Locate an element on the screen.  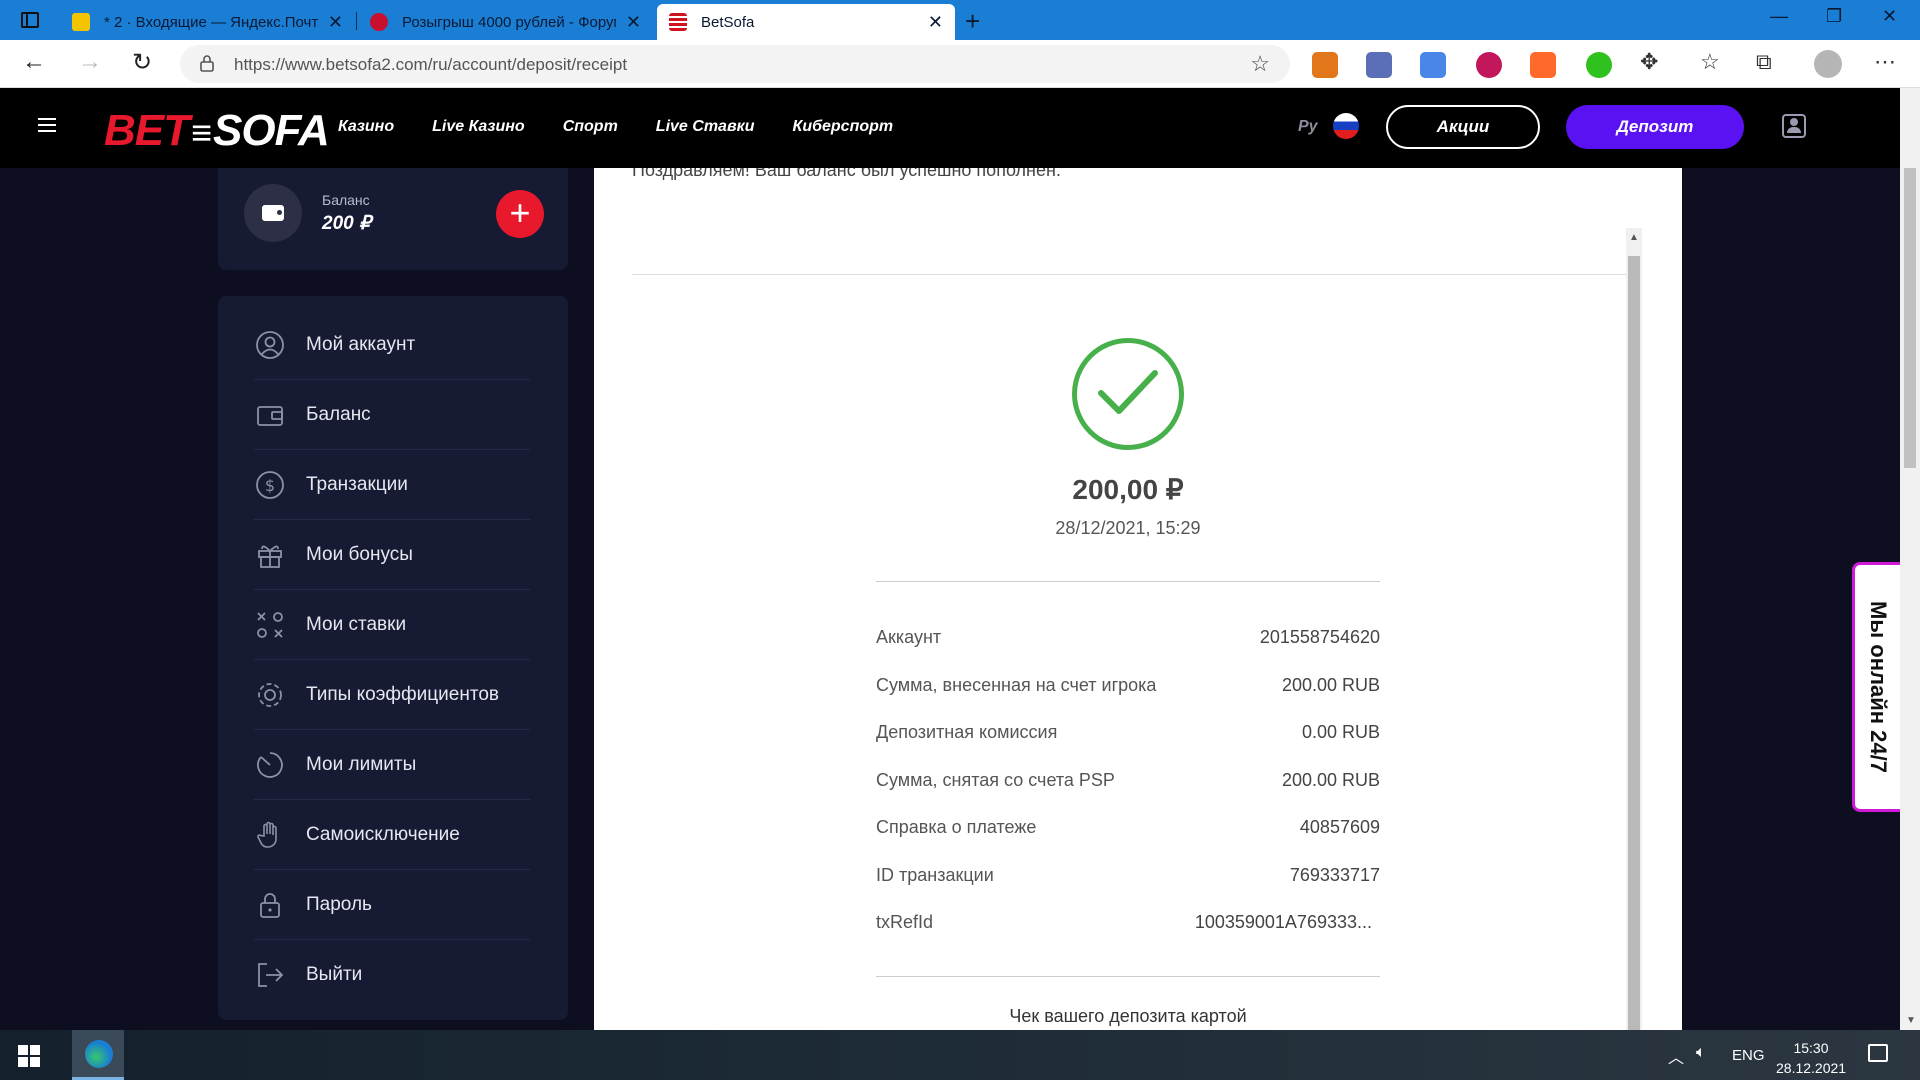
detail-row-psp-amount: Сумма, снятая со счета PSP 200.00 RUB is located at coordinates (1128, 781).